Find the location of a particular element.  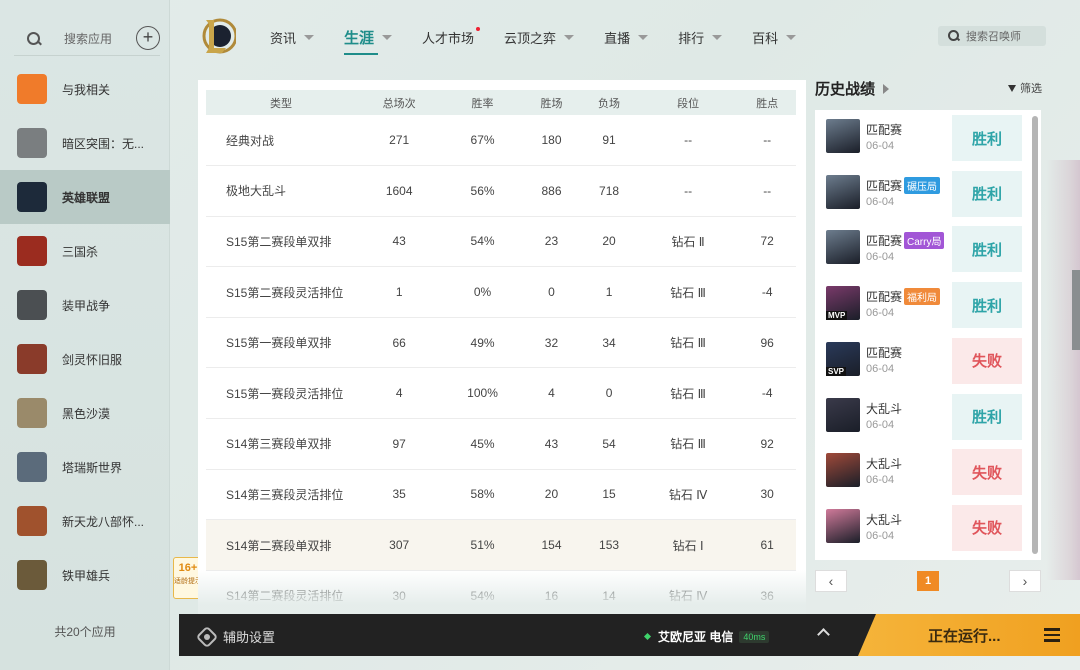

sidebar-item: 铁甲雄兵 is located at coordinates (85, 575).